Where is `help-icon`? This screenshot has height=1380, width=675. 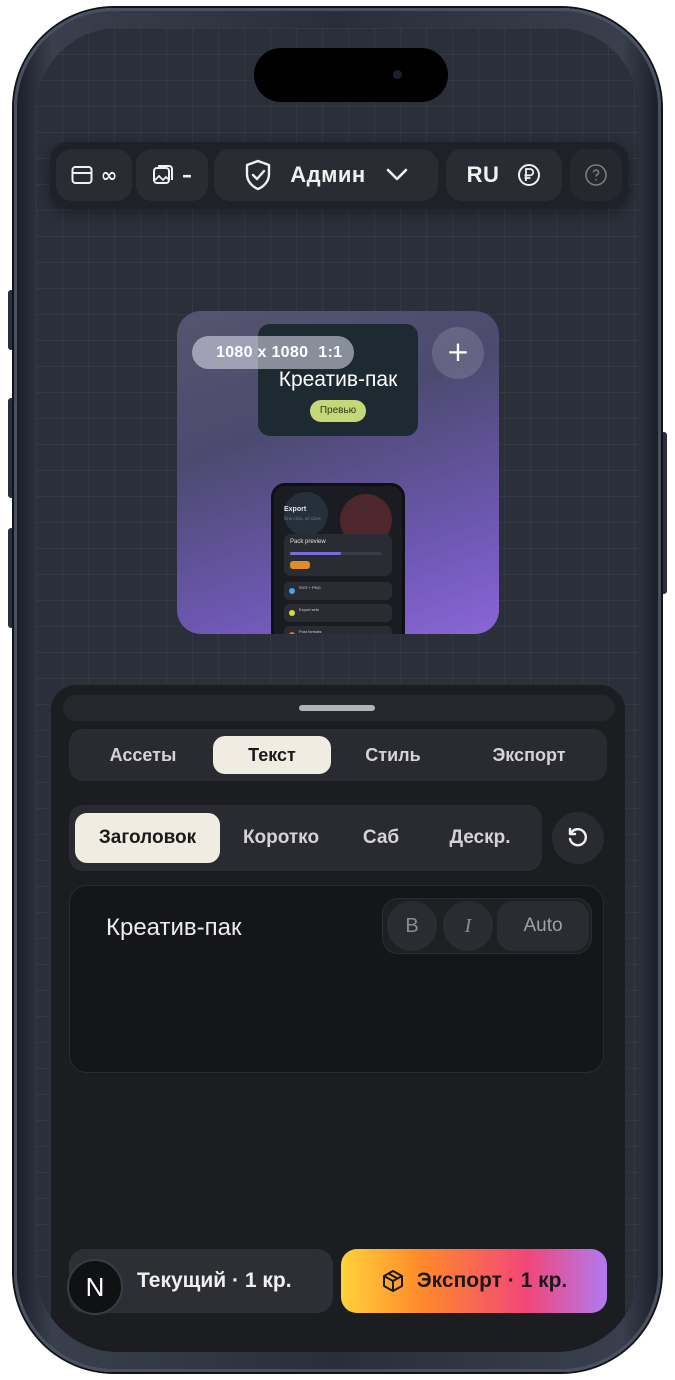 help-icon is located at coordinates (596, 175).